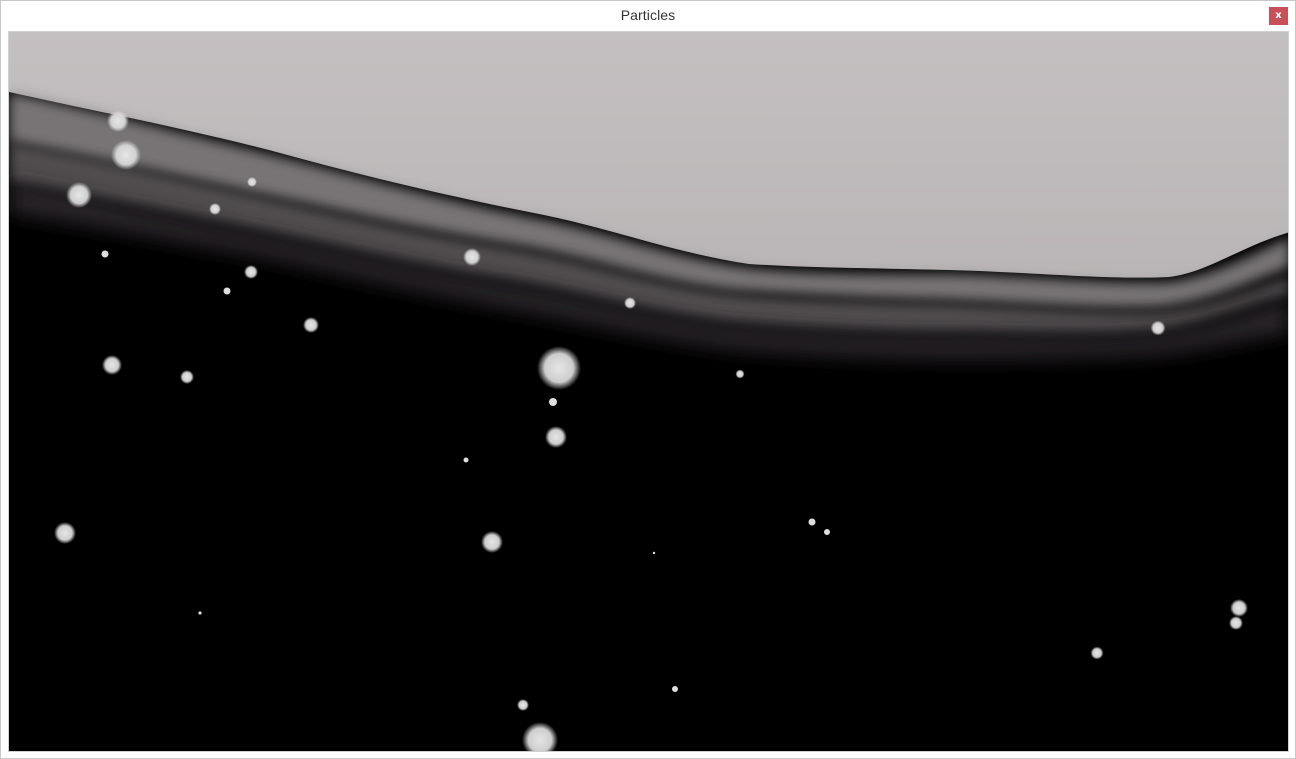 The width and height of the screenshot is (1296, 759). I want to click on close-button: x, so click(1278, 16).